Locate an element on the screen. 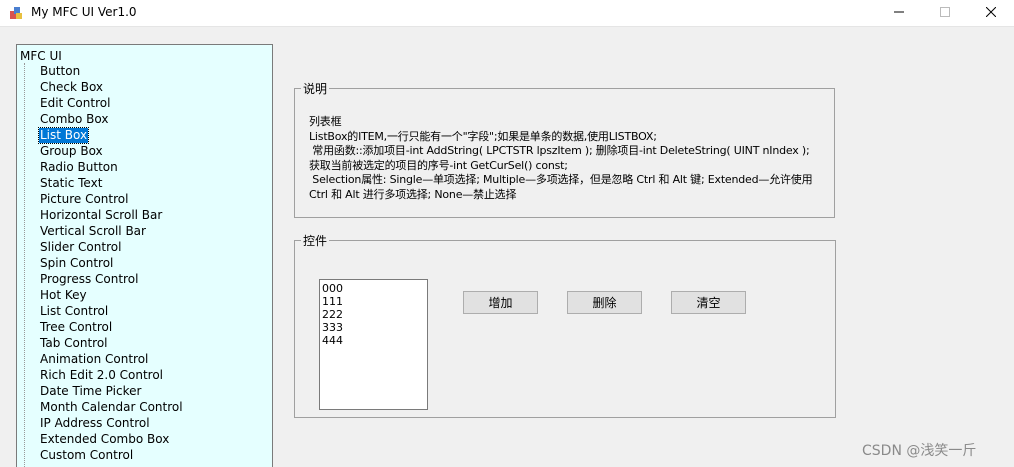  tree-item-slider-control: Slider Control is located at coordinates (80, 247).